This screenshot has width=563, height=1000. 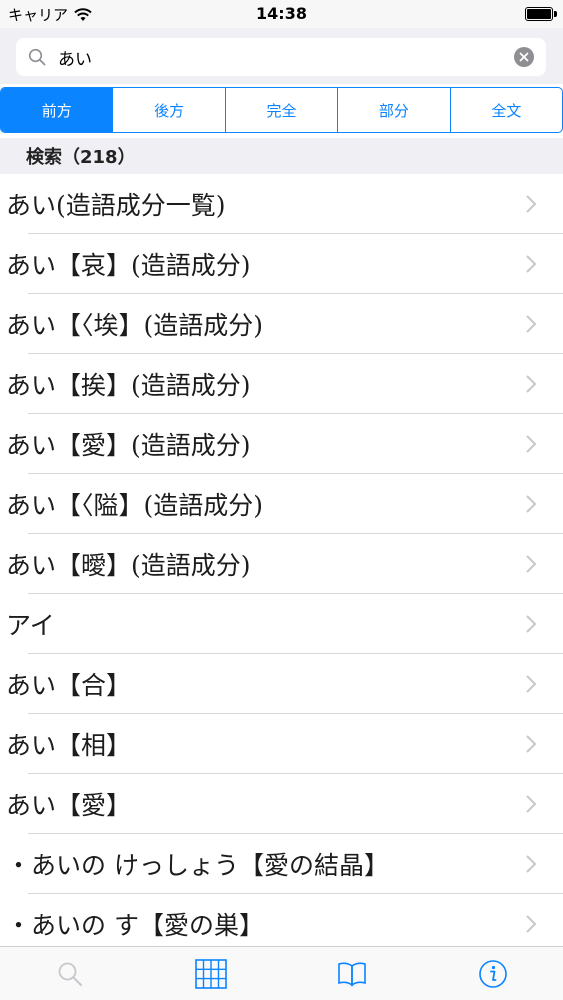 I want to click on segment-partial: 部分, so click(x=394, y=110).